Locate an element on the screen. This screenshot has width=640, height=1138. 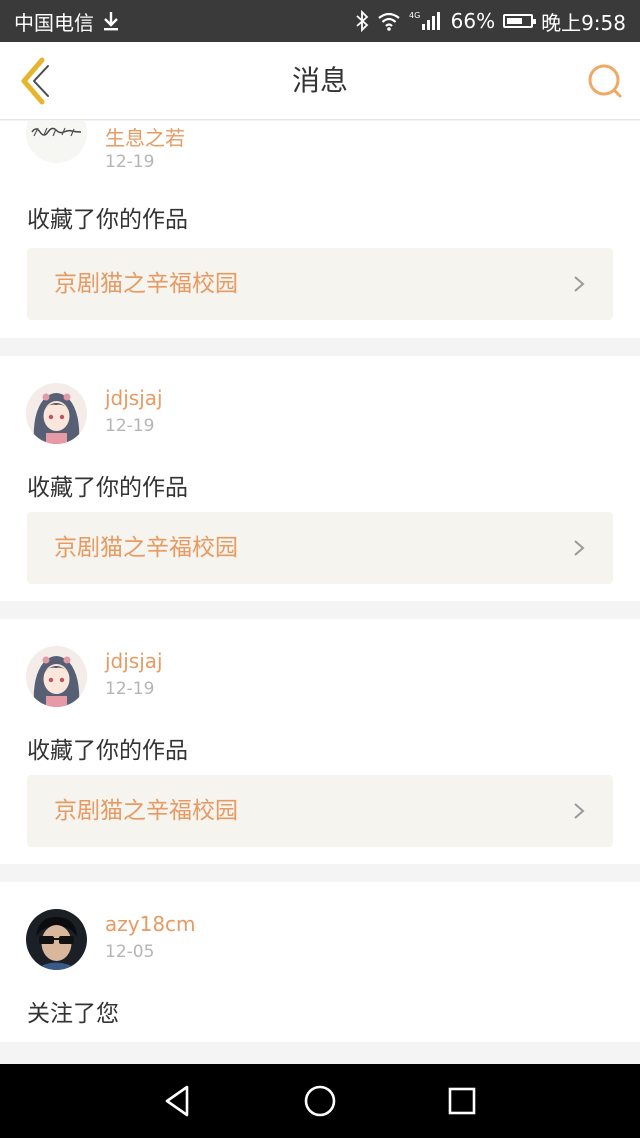
nav-recents-button is located at coordinates (462, 1101).